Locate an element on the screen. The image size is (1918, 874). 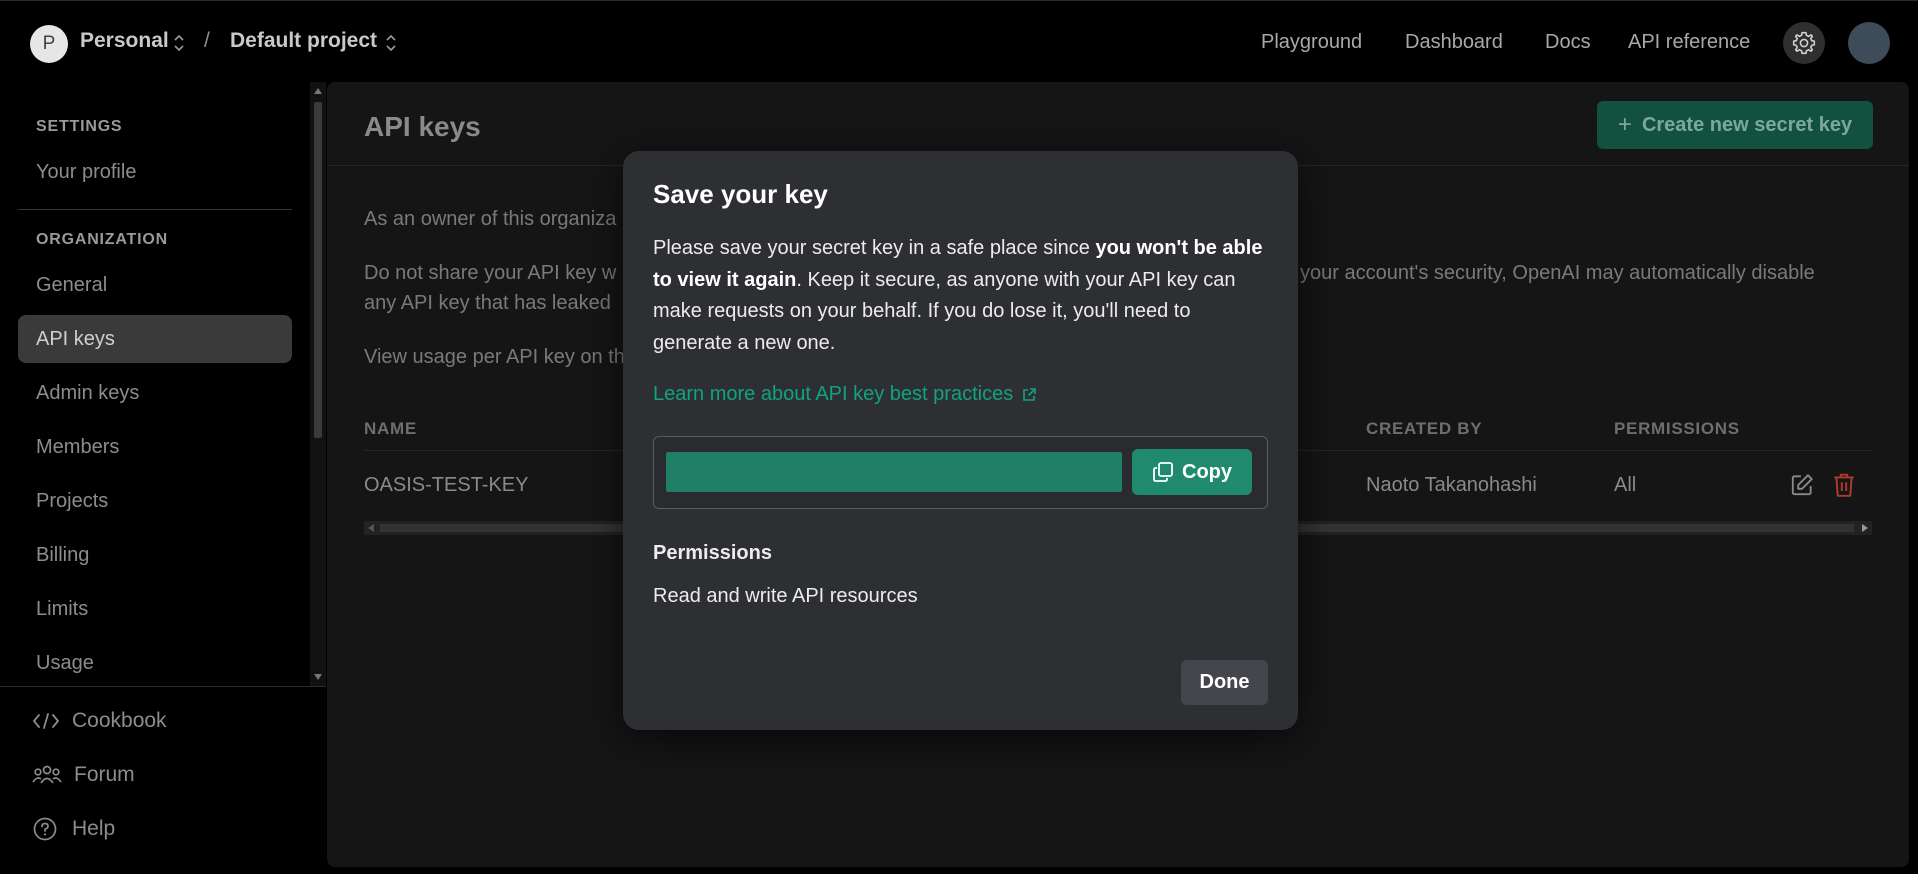
sidebar-item-limits: Limits is located at coordinates (155, 609).